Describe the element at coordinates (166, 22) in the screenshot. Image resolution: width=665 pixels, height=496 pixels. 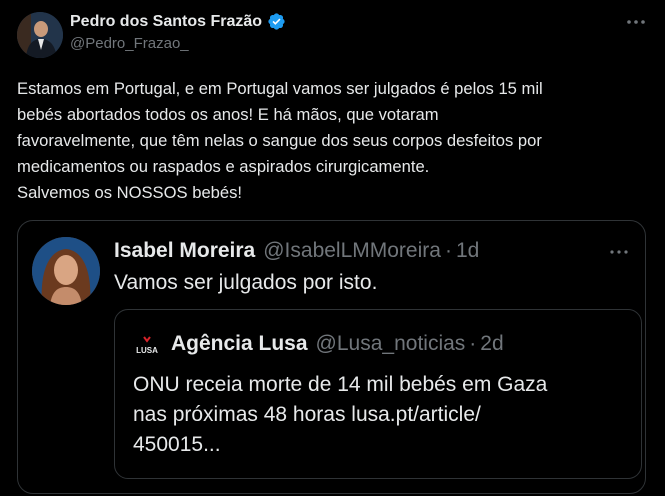
I see `author-name: Pedro dos Santos Frazão` at that location.